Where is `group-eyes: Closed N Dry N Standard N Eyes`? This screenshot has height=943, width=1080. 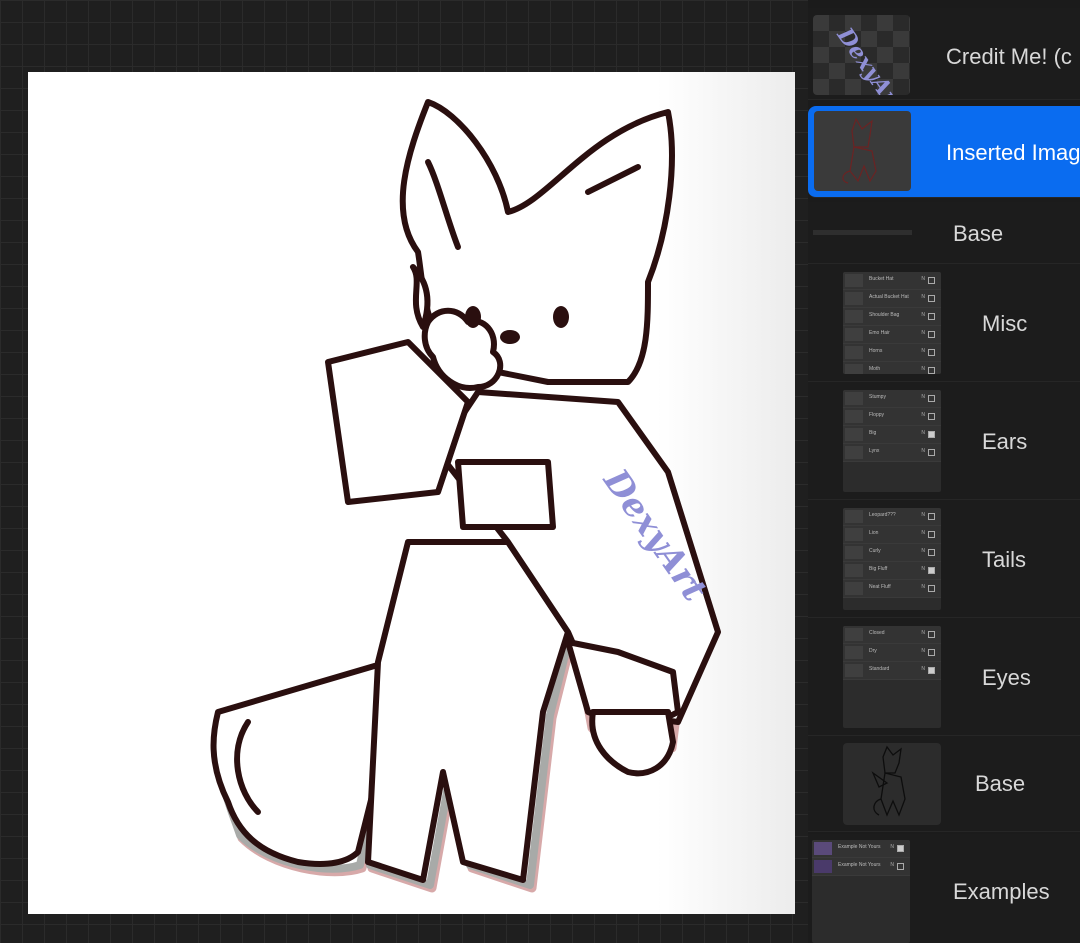
group-eyes: Closed N Dry N Standard N Eyes is located at coordinates (944, 677).